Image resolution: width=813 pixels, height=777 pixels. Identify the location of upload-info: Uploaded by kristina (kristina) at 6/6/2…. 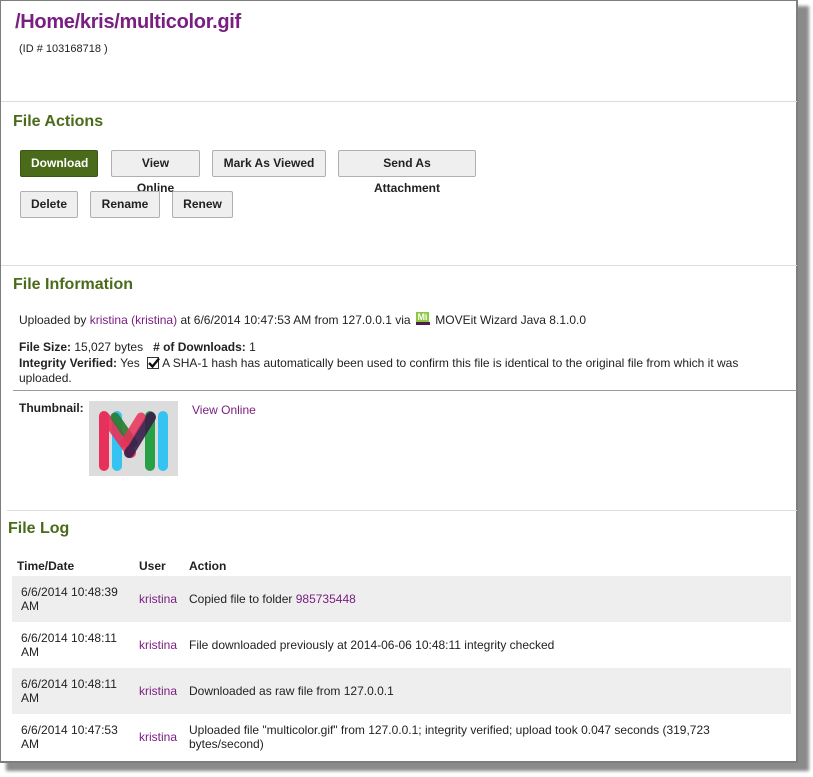
(302, 319).